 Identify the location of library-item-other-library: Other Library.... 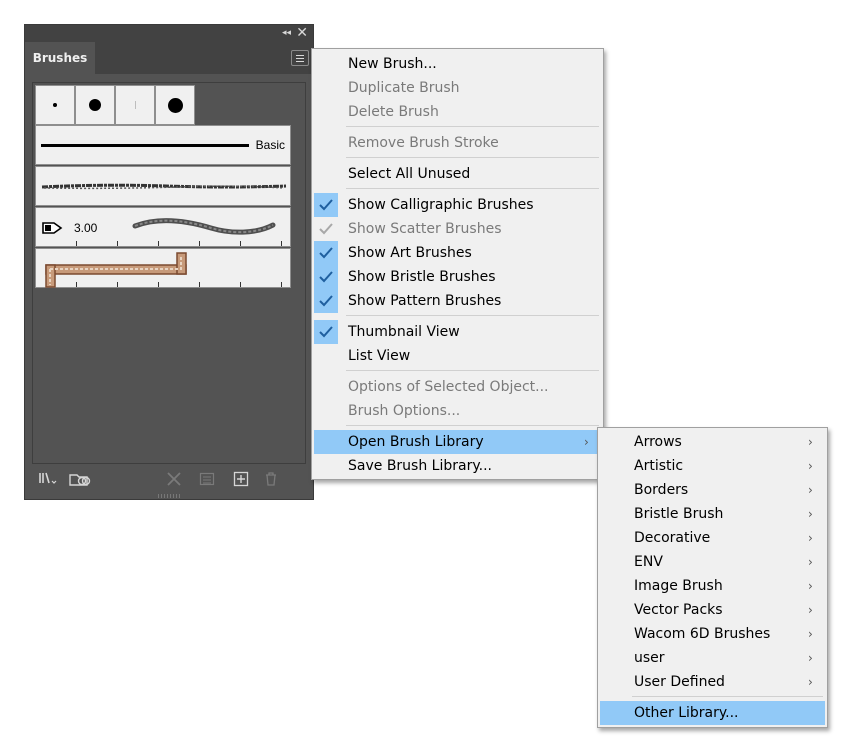
(712, 713).